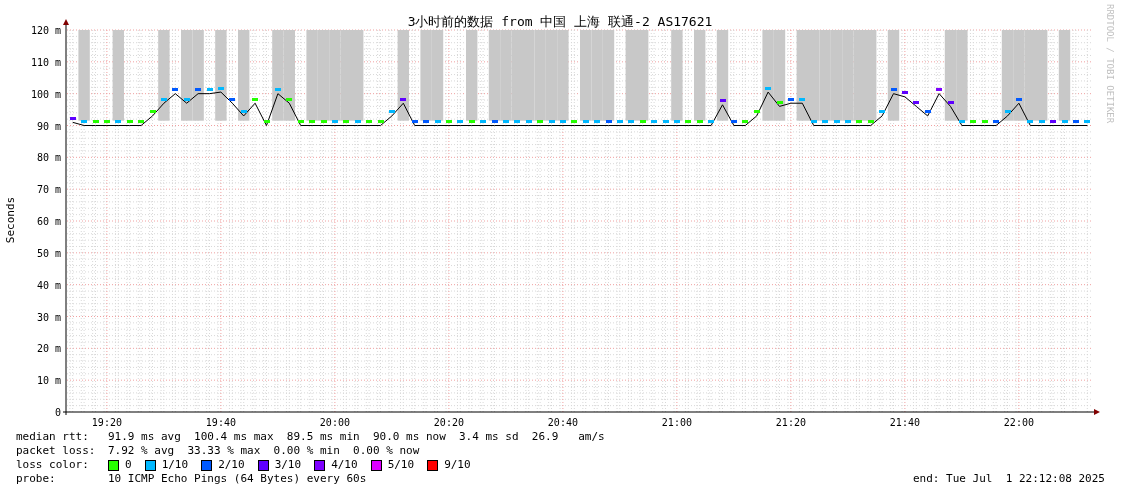  Describe the element at coordinates (48, 221) in the screenshot. I see `y-tick-label: 60 m` at that location.